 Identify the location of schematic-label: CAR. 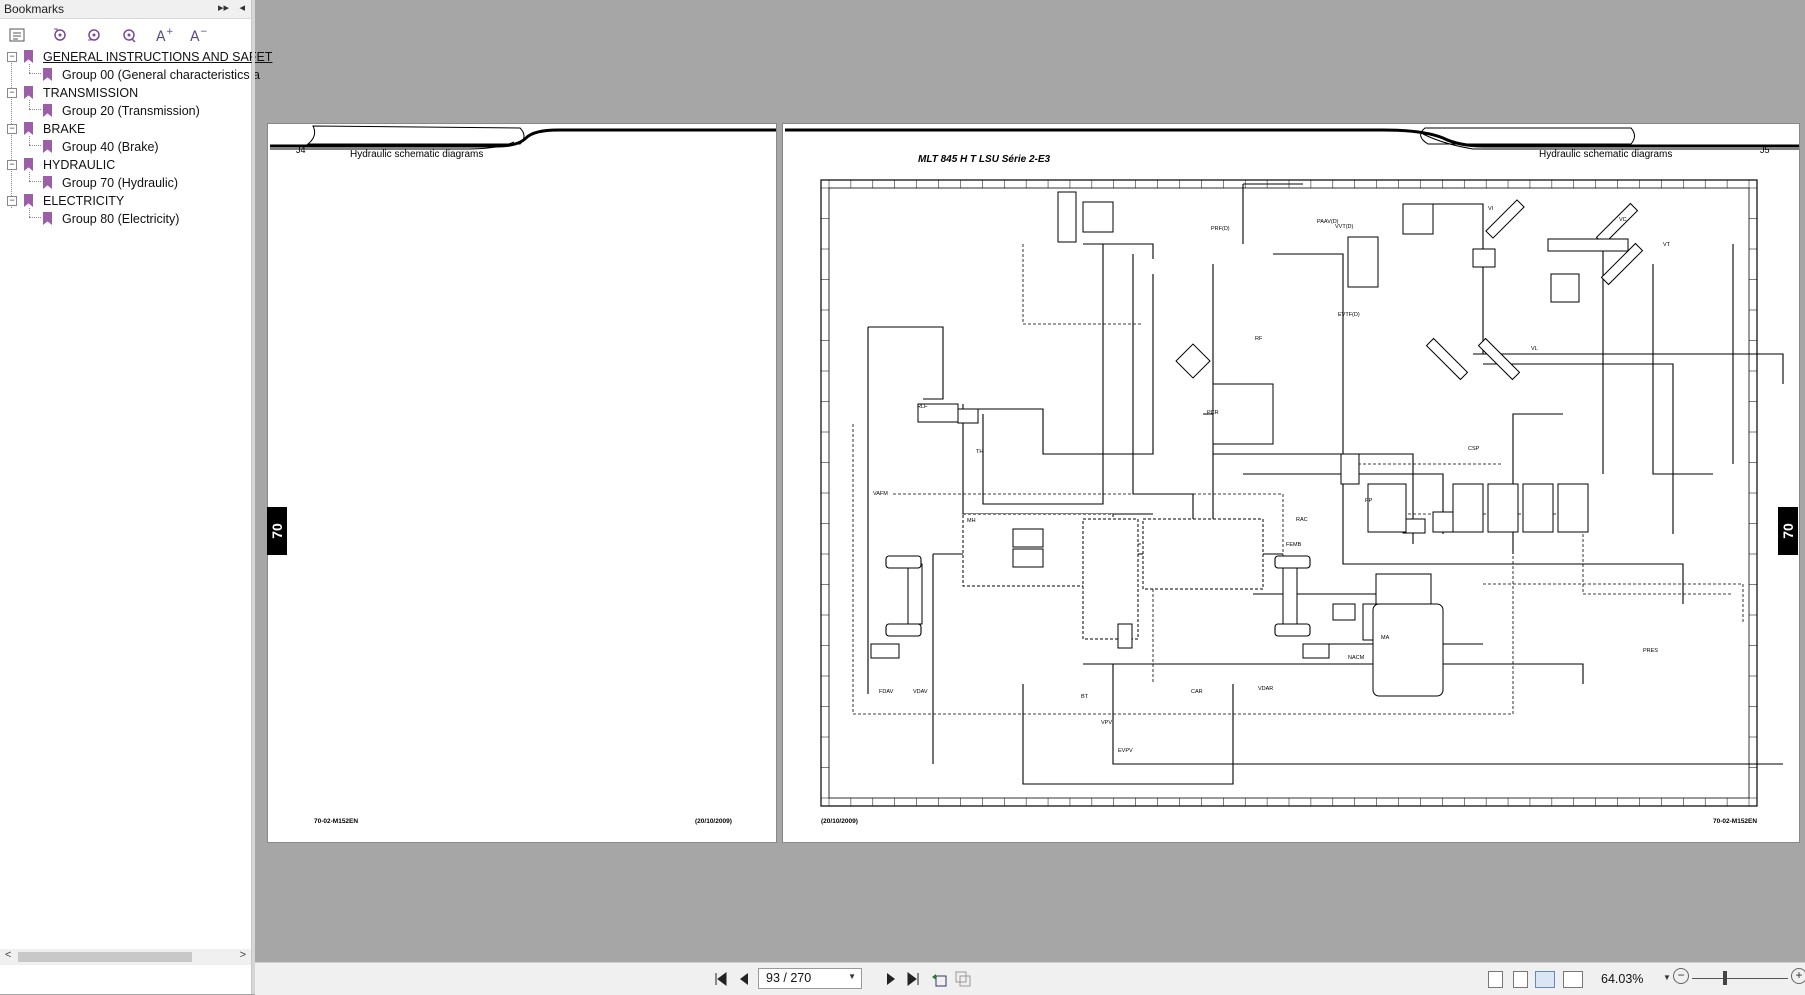
(1197, 692).